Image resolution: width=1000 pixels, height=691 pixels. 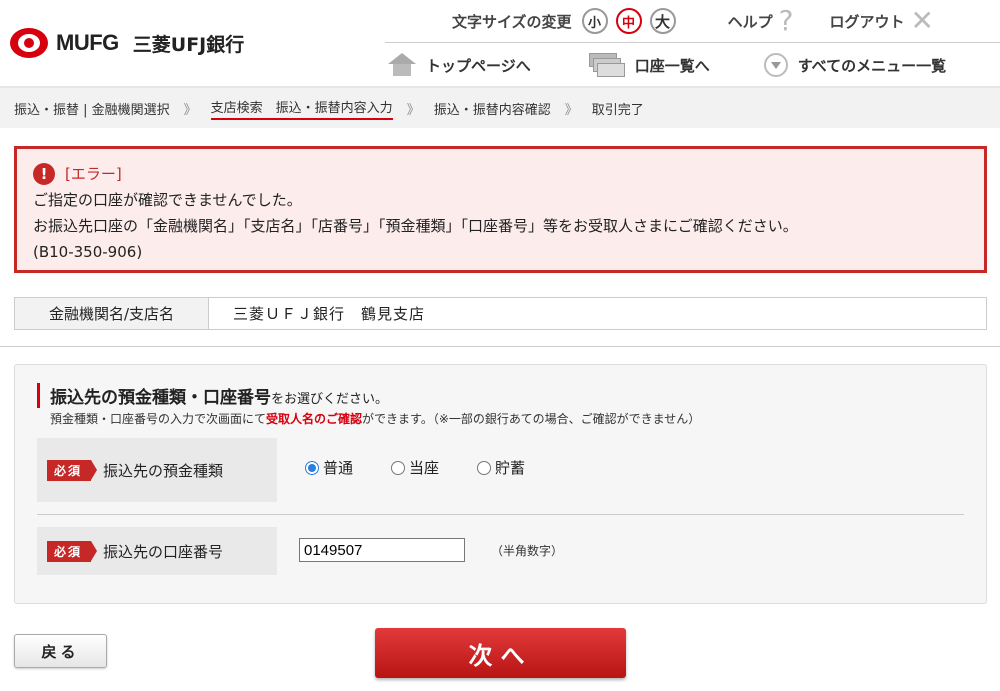 I want to click on deposit-type-label-cell: 必須 振込先の預金種類, so click(x=157, y=470).